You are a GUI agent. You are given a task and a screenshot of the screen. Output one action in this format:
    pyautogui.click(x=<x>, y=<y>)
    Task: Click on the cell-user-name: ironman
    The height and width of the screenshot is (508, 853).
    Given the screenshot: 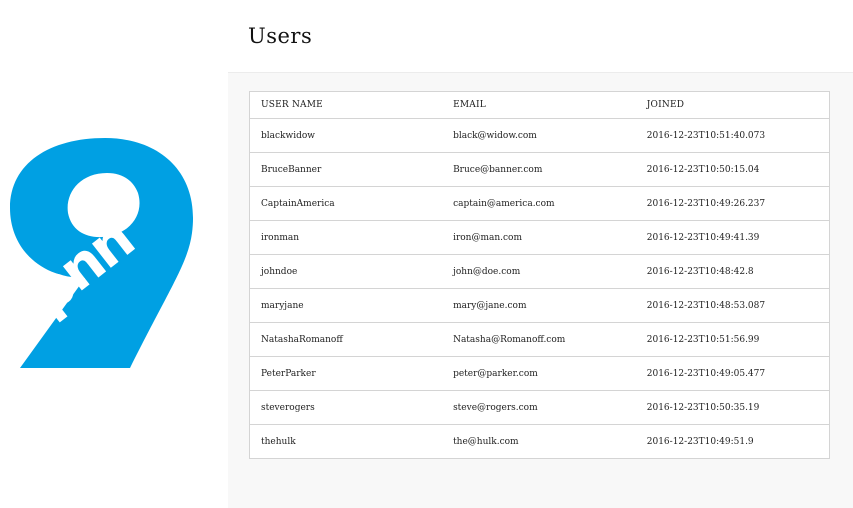 What is the action you would take?
    pyautogui.click(x=346, y=237)
    